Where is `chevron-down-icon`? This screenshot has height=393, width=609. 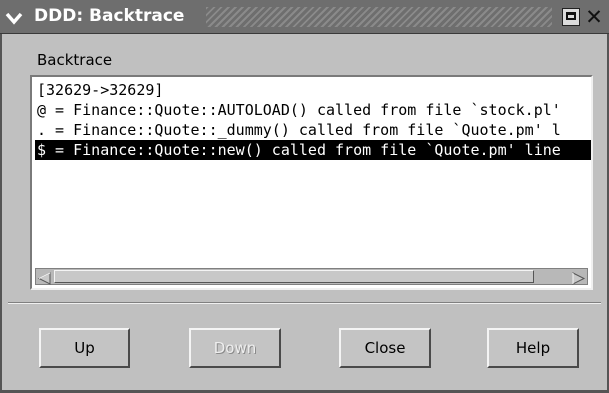
chevron-down-icon is located at coordinates (14, 18).